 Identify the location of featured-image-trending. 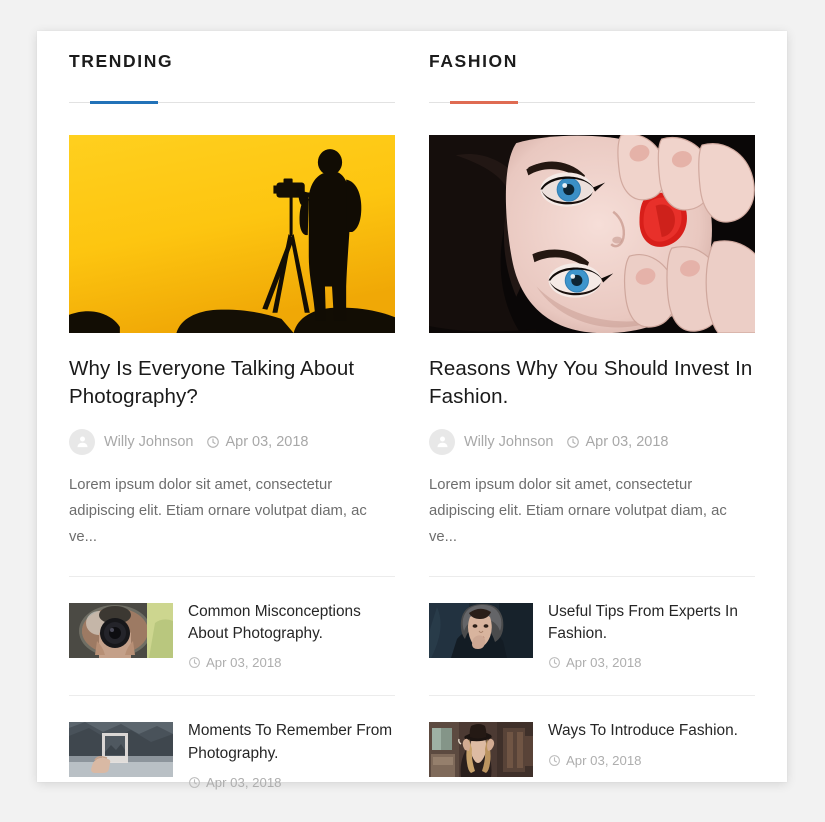
(232, 234).